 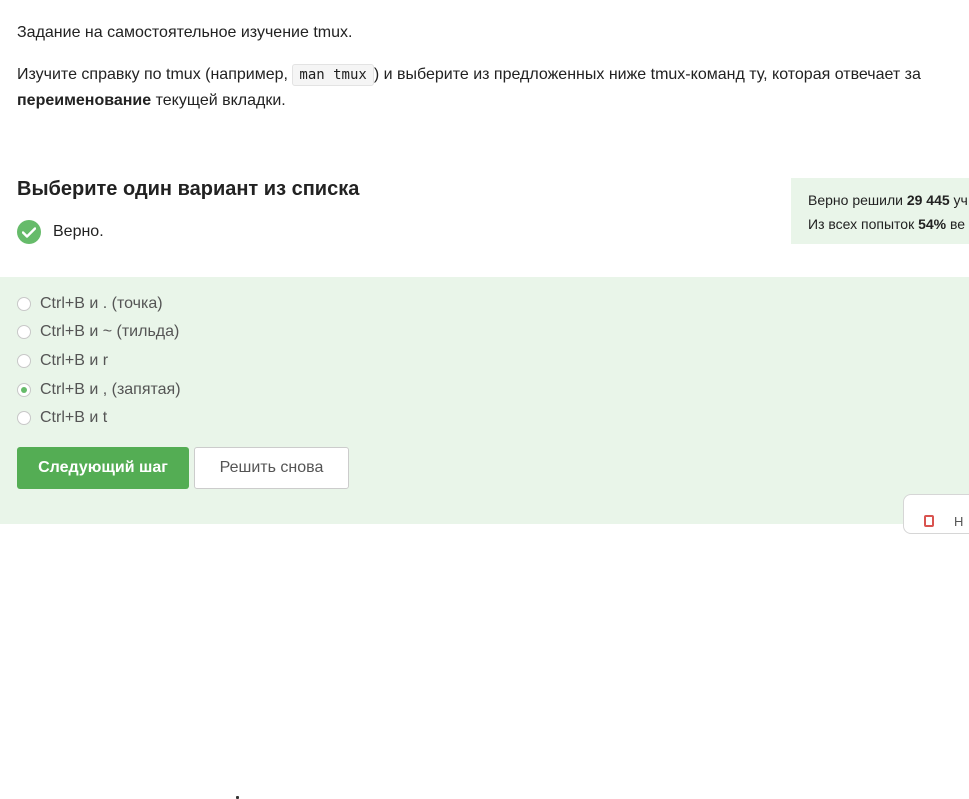 What do you see at coordinates (936, 514) in the screenshot?
I see `floating-widget: Н` at bounding box center [936, 514].